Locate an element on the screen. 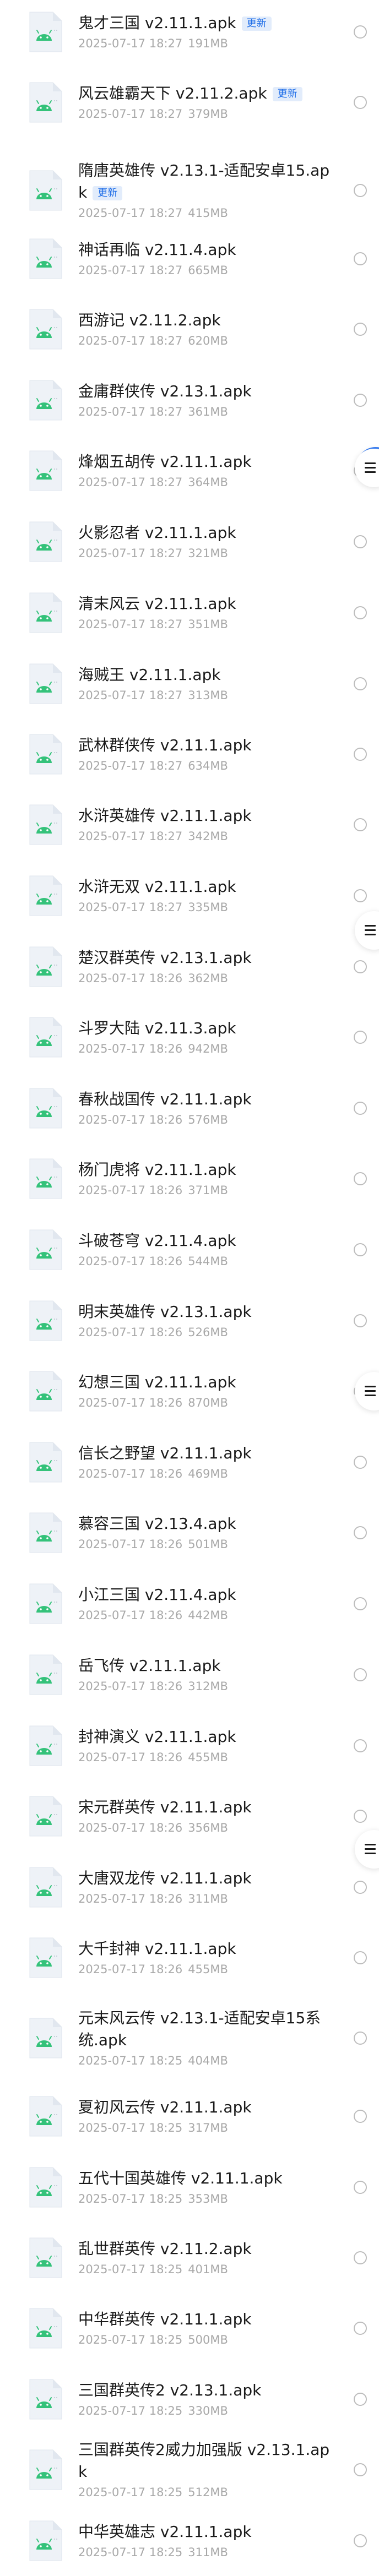 This screenshot has height=2576, width=379. file-row: 海贼王 v2.11.1.apk 2025-07-17 18:27 313MB is located at coordinates (189, 684).